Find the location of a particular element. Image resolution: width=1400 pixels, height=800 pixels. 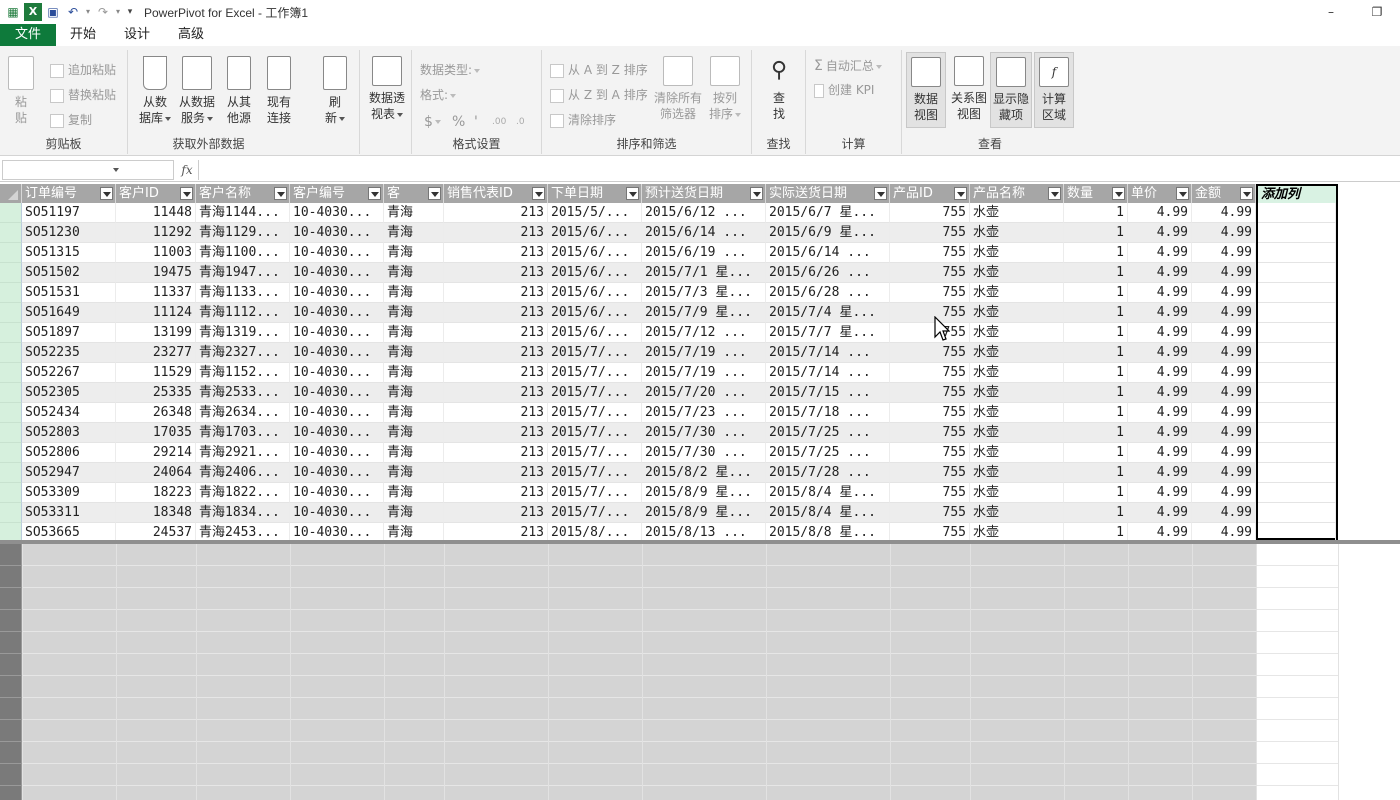

cell-customer-id: 18348 is located at coordinates (156, 513).